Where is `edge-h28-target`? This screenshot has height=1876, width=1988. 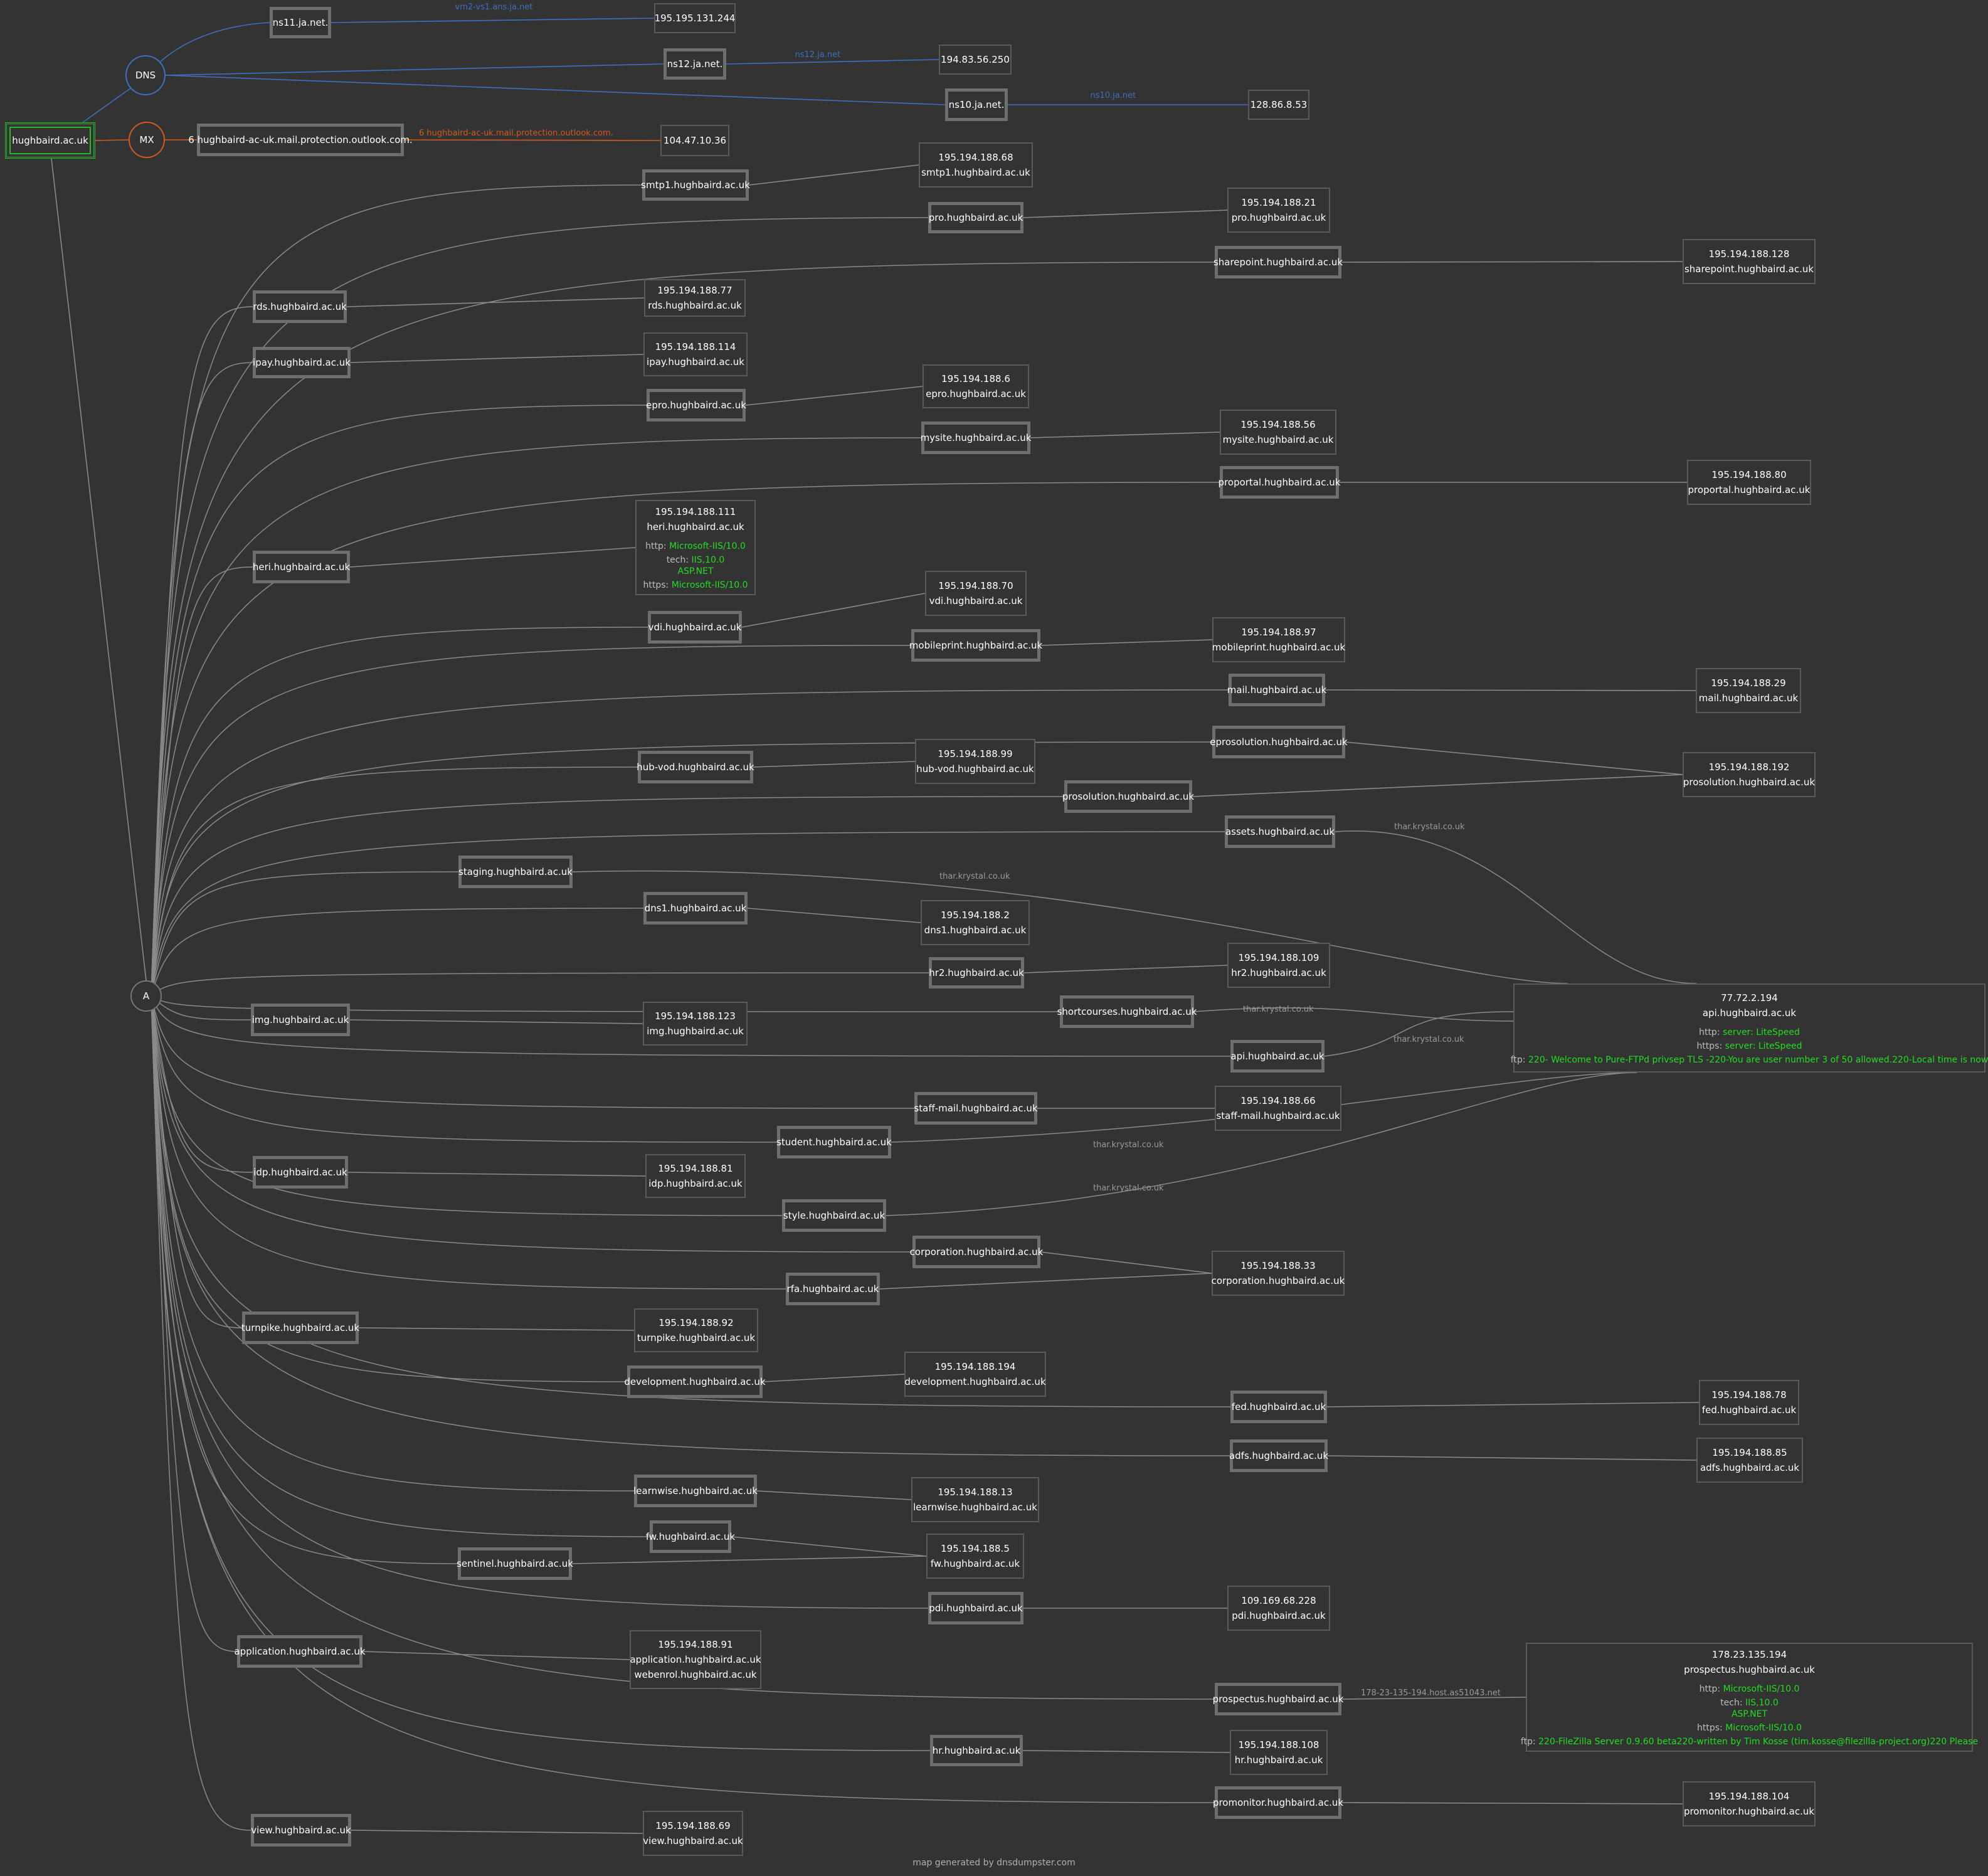
edge-h28-target is located at coordinates (497, 1329).